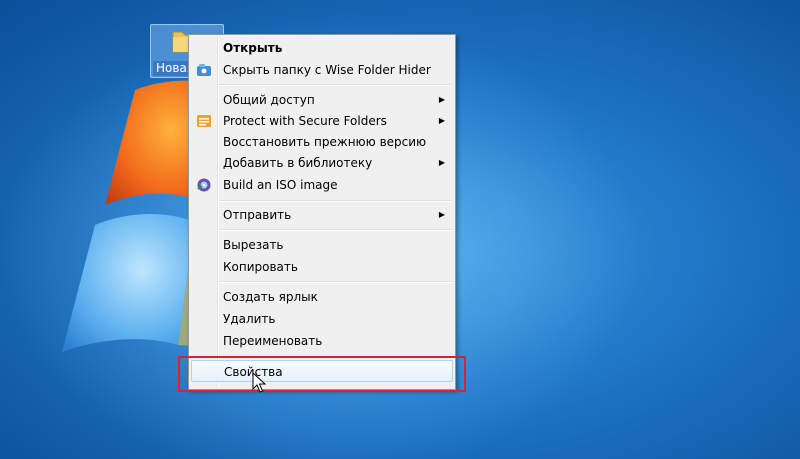 This screenshot has height=459, width=800. I want to click on menu-item-build-iso: Build an ISO image, so click(322, 185).